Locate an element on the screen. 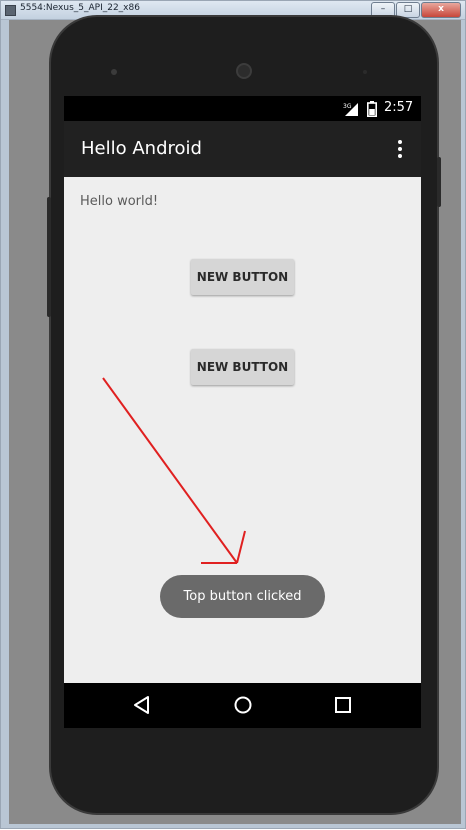 This screenshot has width=466, height=830. network-type-label: 3G is located at coordinates (347, 106).